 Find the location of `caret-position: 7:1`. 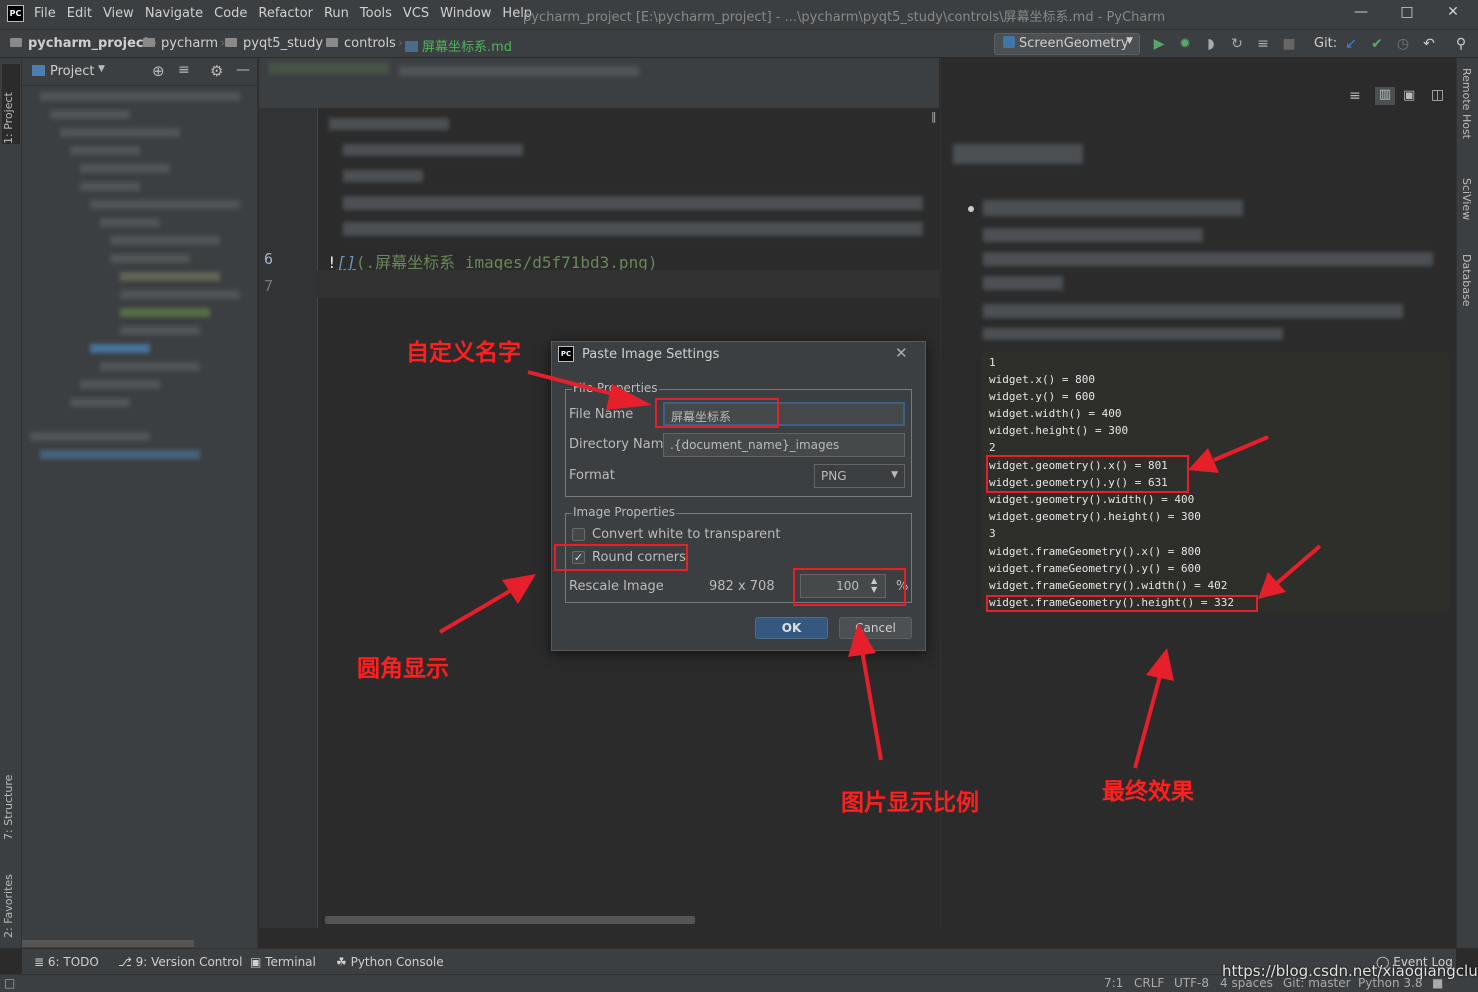

caret-position: 7:1 is located at coordinates (1113, 983).